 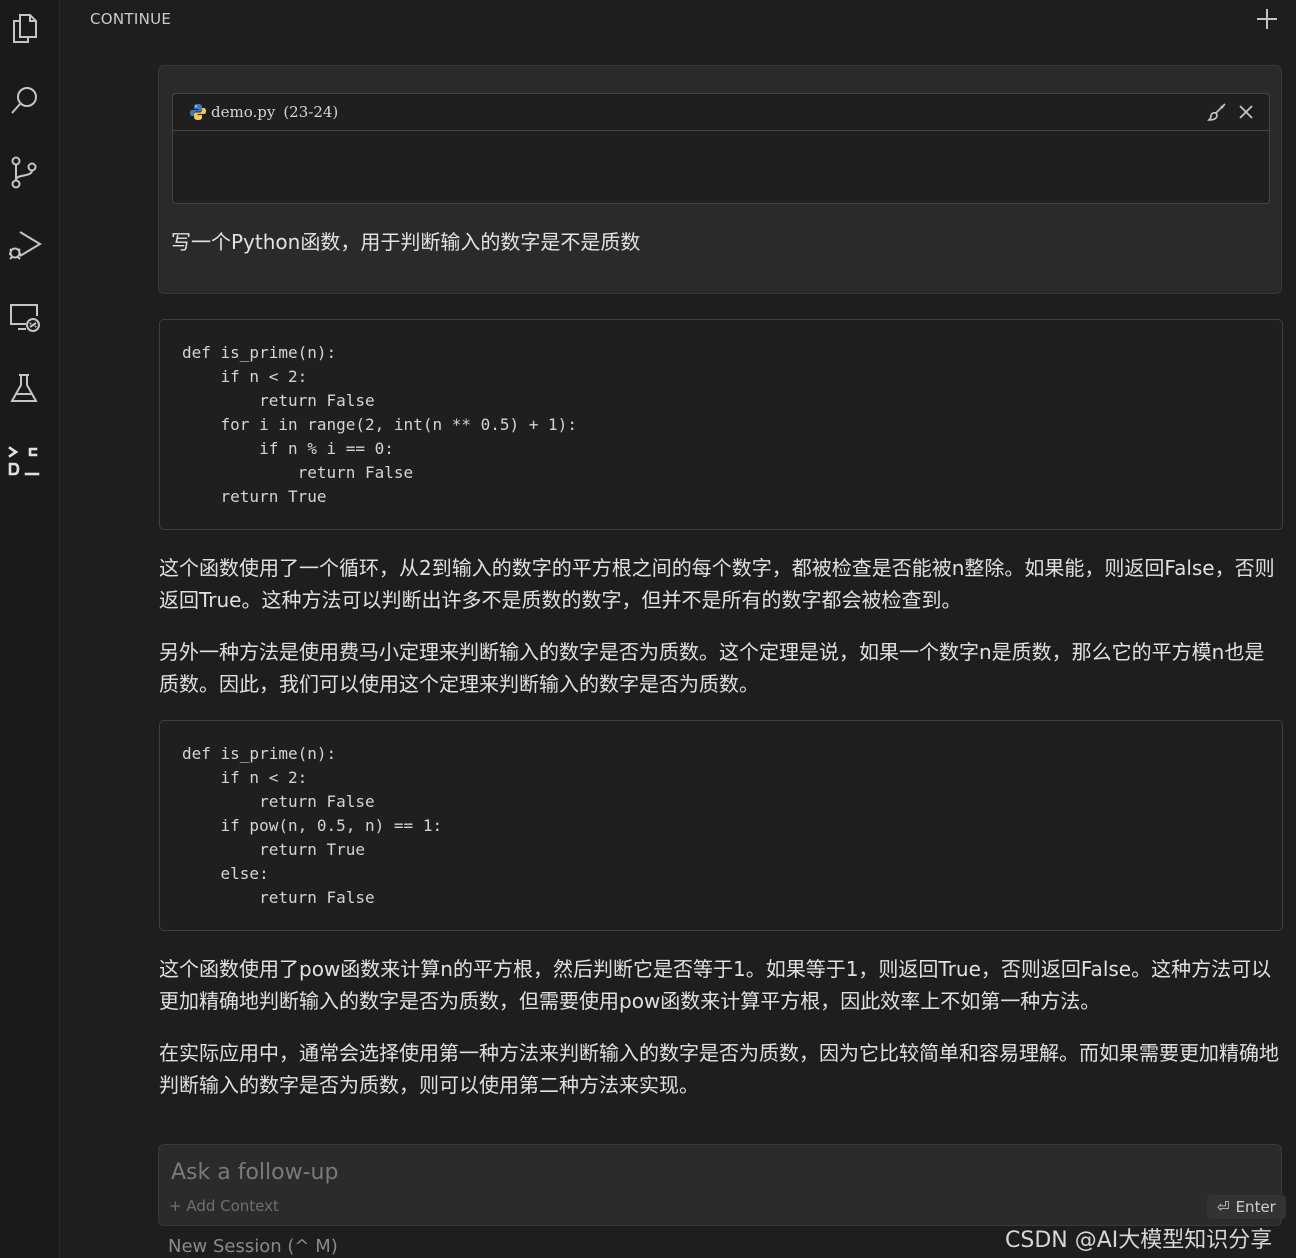 I want to click on search-icon, so click(x=24, y=100).